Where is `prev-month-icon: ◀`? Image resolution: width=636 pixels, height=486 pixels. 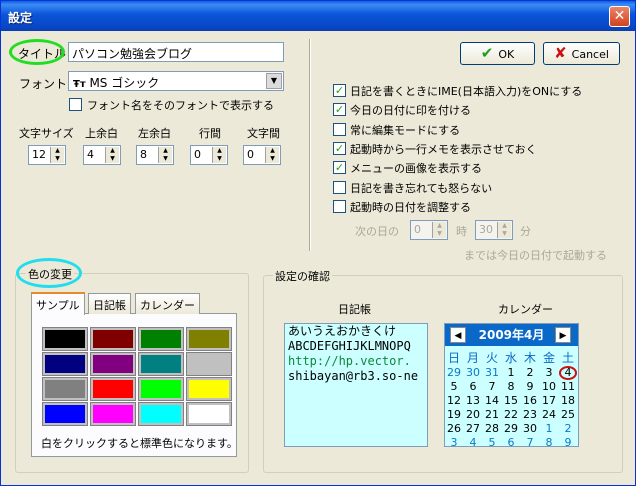 prev-month-icon: ◀ is located at coordinates (458, 335).